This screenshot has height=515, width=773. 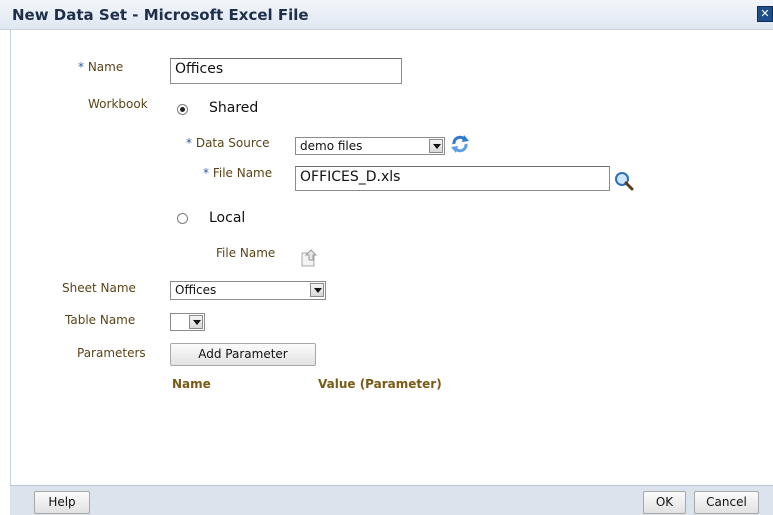 I want to click on name-label-group: * Name, so click(x=100, y=67).